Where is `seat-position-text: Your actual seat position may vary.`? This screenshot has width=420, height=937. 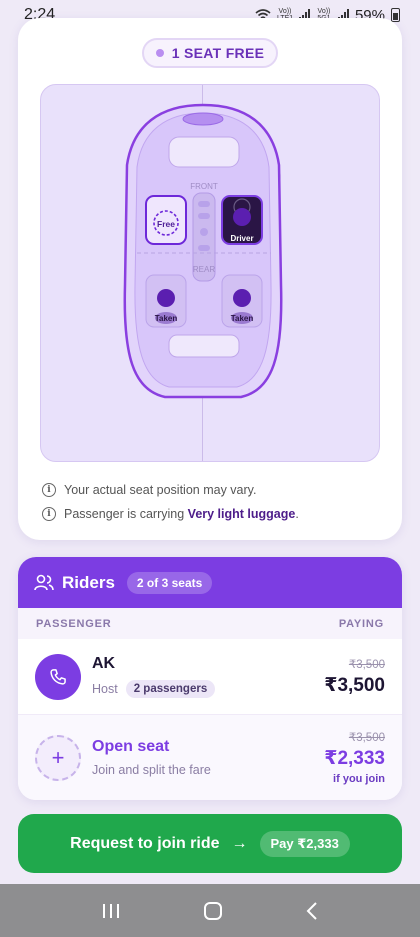 seat-position-text: Your actual seat position may vary. is located at coordinates (160, 490).